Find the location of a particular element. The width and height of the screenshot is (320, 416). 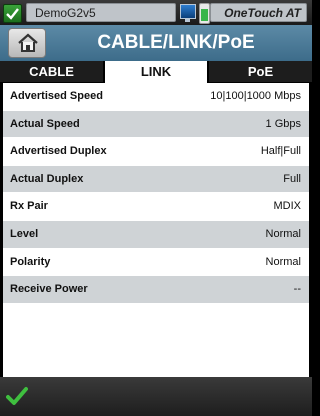

tab-link: LINK is located at coordinates (156, 72).